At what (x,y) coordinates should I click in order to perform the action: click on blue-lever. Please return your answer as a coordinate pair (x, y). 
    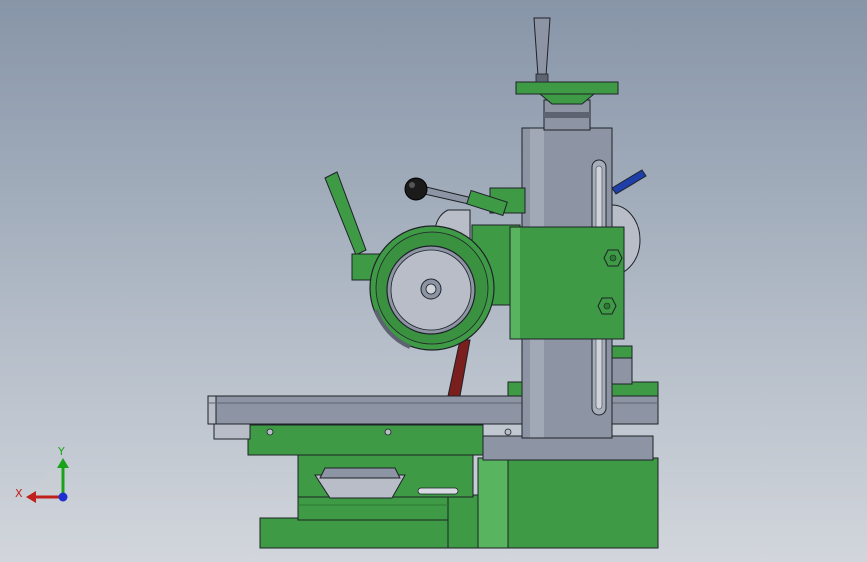
    Looking at the image, I should click on (629, 182).